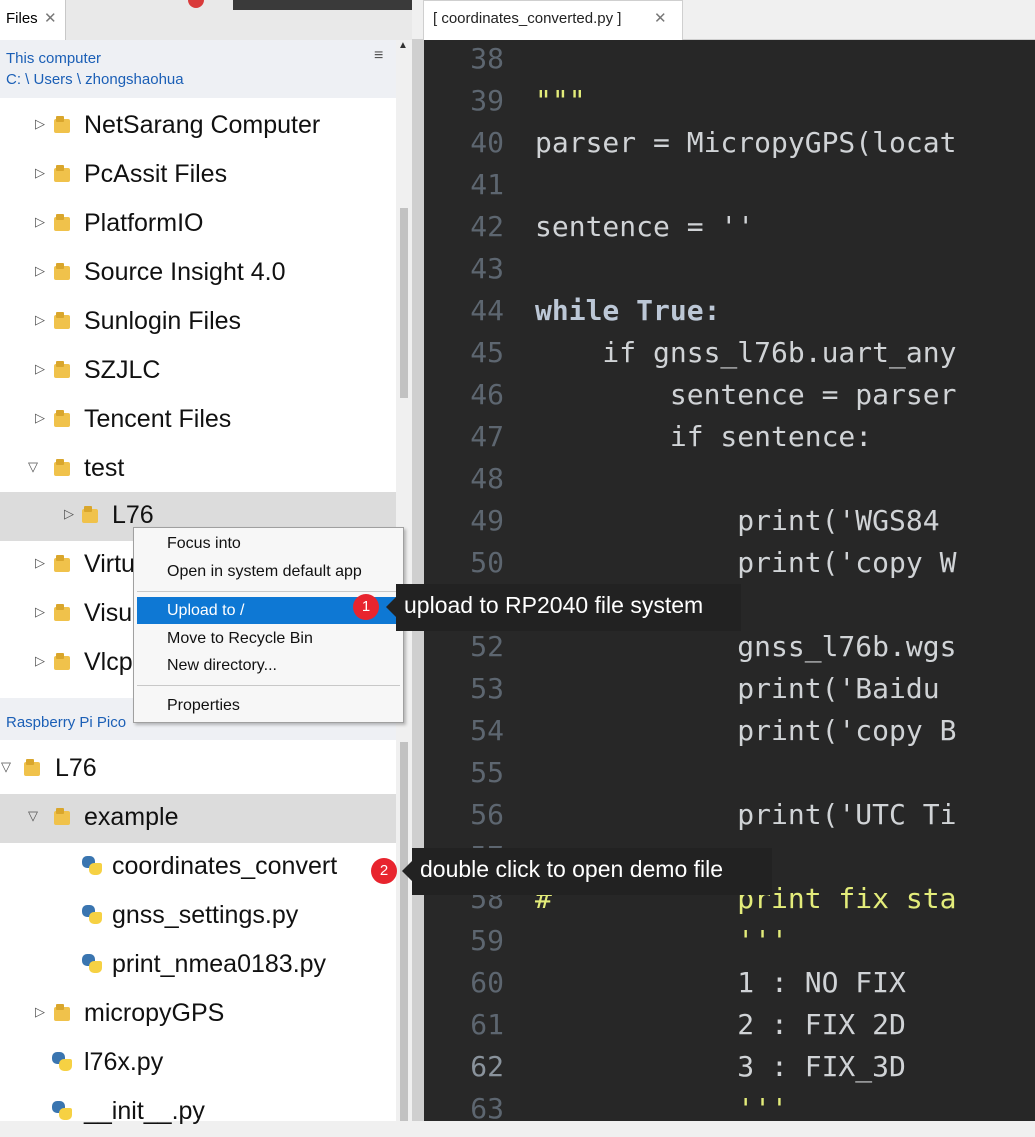 Image resolution: width=1035 pixels, height=1137 pixels. I want to click on line-number: 41, so click(487, 184).